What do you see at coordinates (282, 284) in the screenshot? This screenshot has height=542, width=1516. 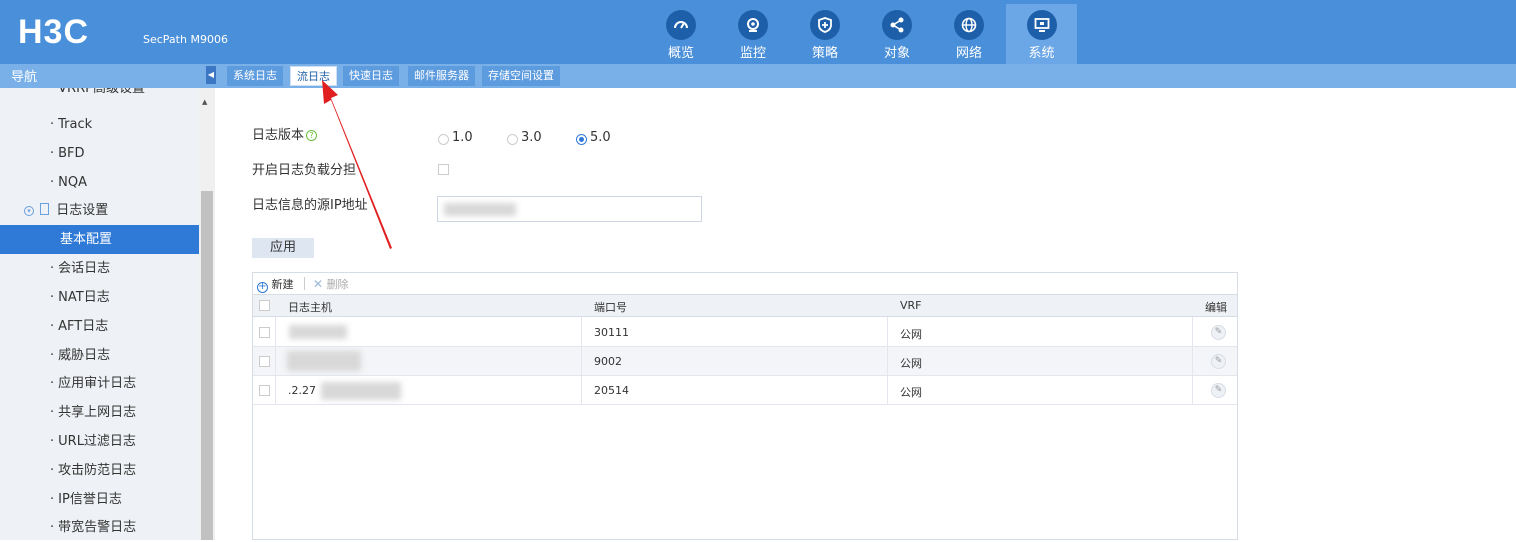 I see `new-button-label: 新建` at bounding box center [282, 284].